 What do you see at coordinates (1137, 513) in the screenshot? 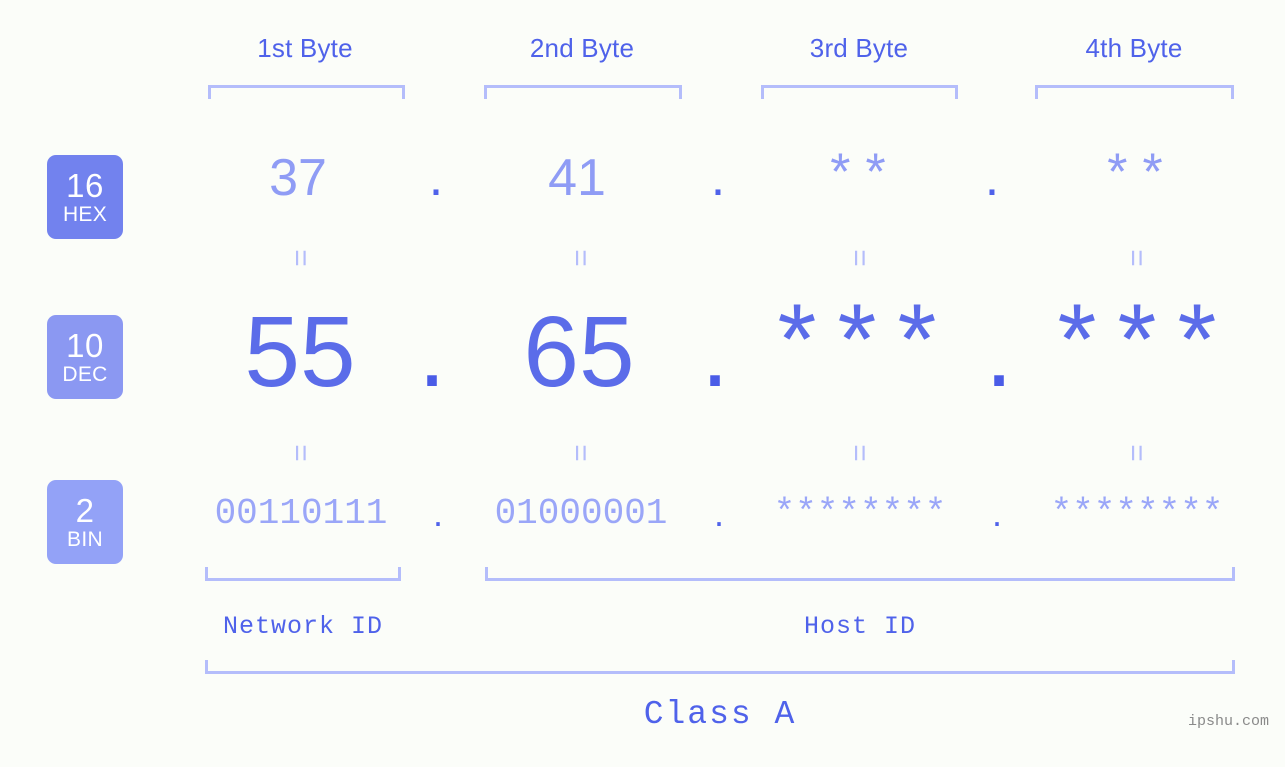
I see `bin-byte-4: ********` at bounding box center [1137, 513].